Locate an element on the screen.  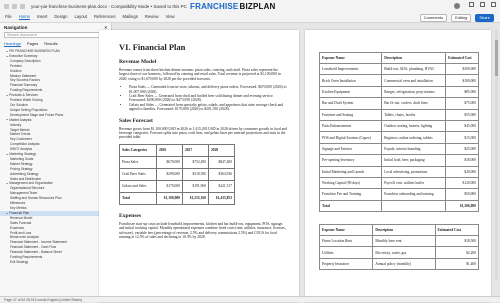
nav-heading-label: Expenses is located at coordinates (17, 228).